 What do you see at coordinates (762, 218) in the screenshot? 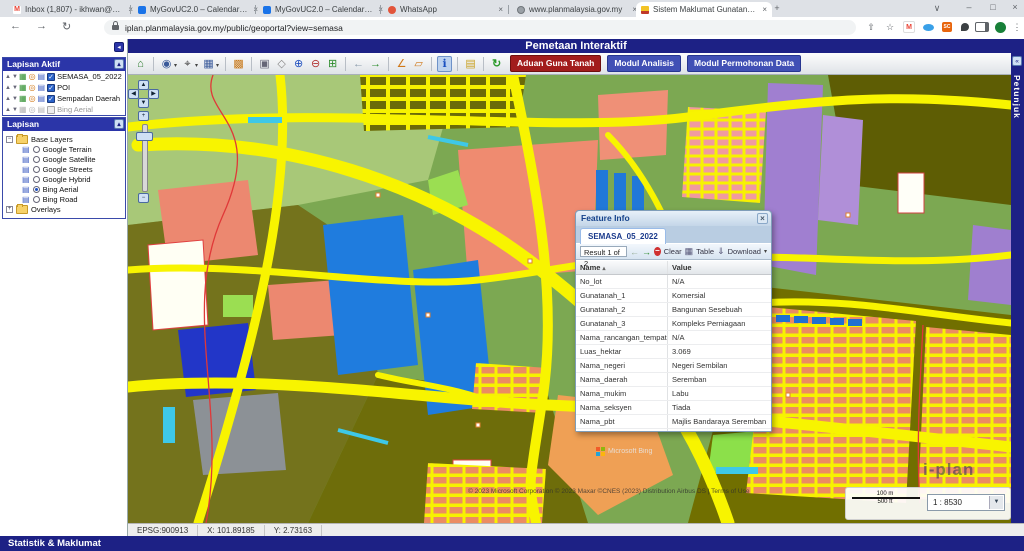
I see `close-icon: ×` at bounding box center [762, 218].